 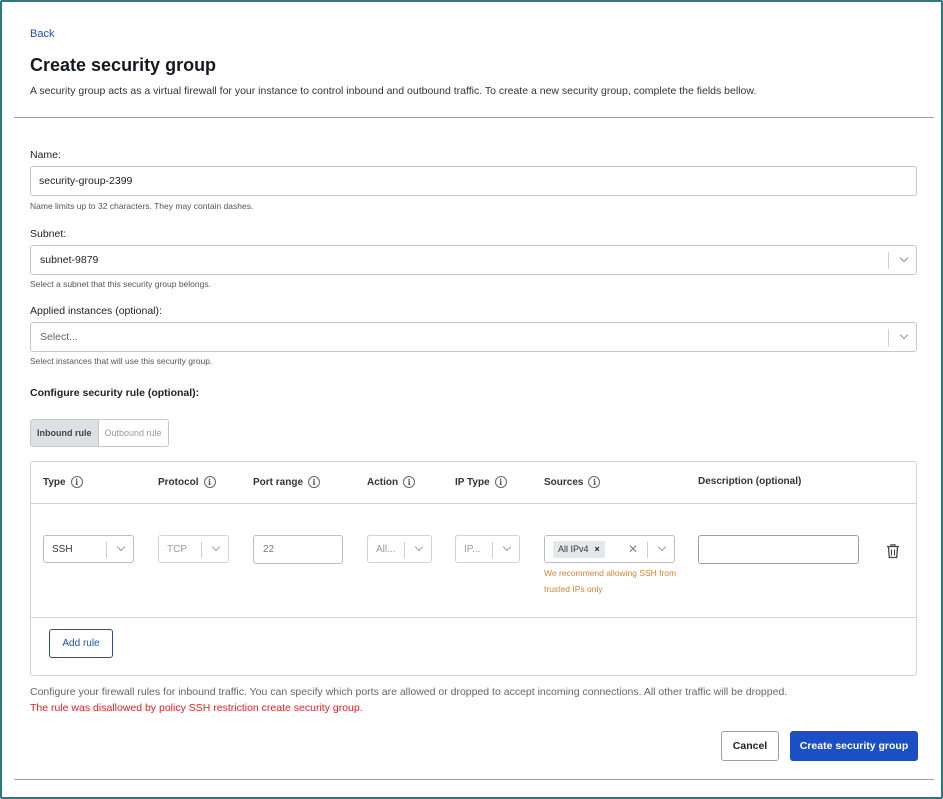 I want to click on rule-protocol-select: TCP, so click(x=193, y=549).